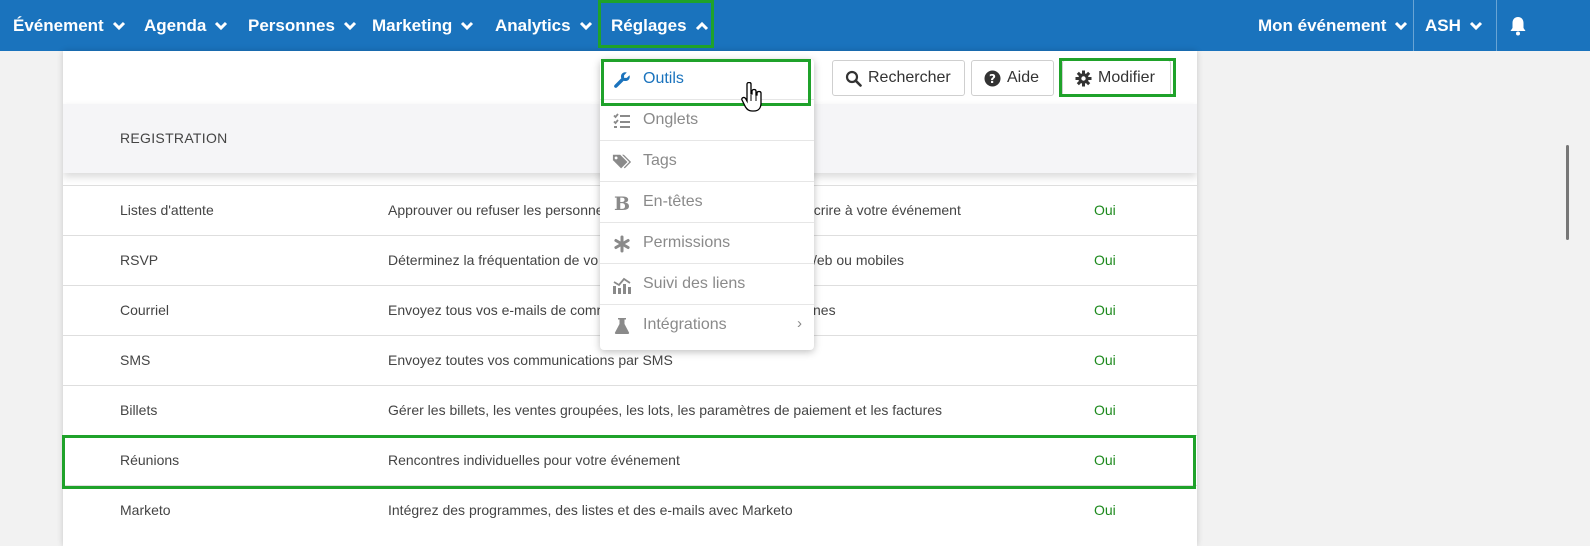 The width and height of the screenshot is (1590, 546). Describe the element at coordinates (707, 161) in the screenshot. I see `menu-item-tags: Tags` at that location.